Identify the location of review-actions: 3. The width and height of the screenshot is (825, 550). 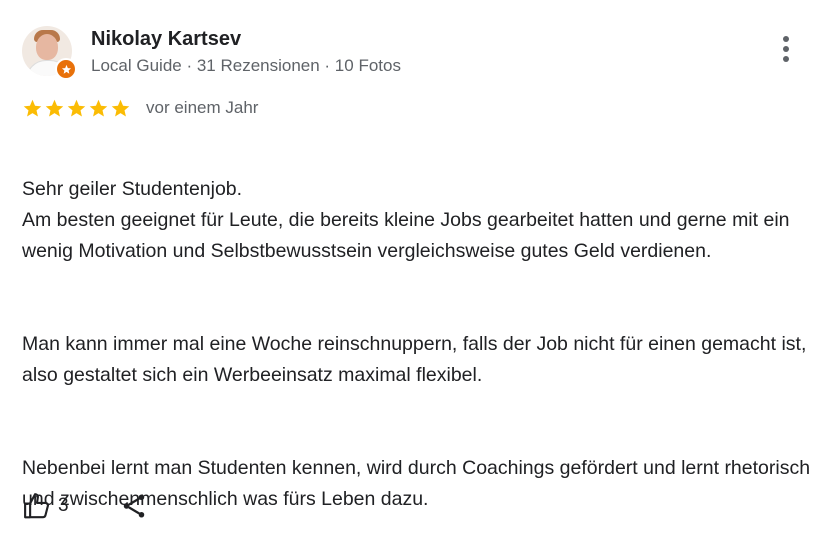
(85, 506).